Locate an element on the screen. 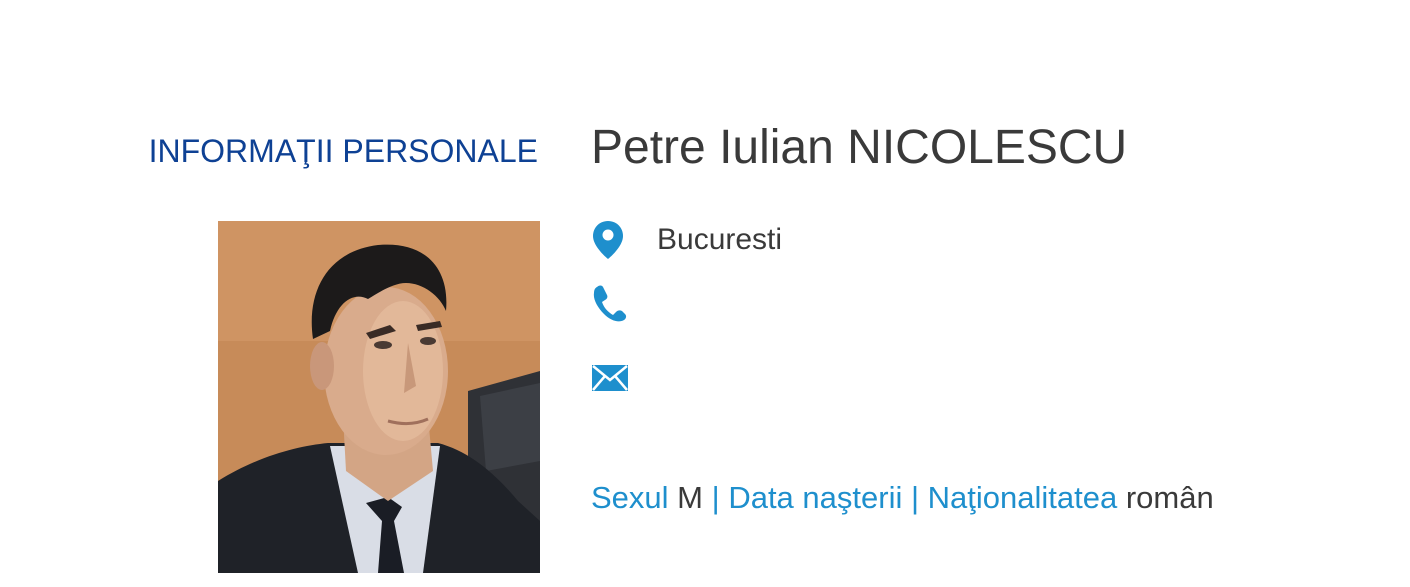 The image size is (1410, 587). section-heading: INFORMAŢII PERSONALE is located at coordinates (343, 151).